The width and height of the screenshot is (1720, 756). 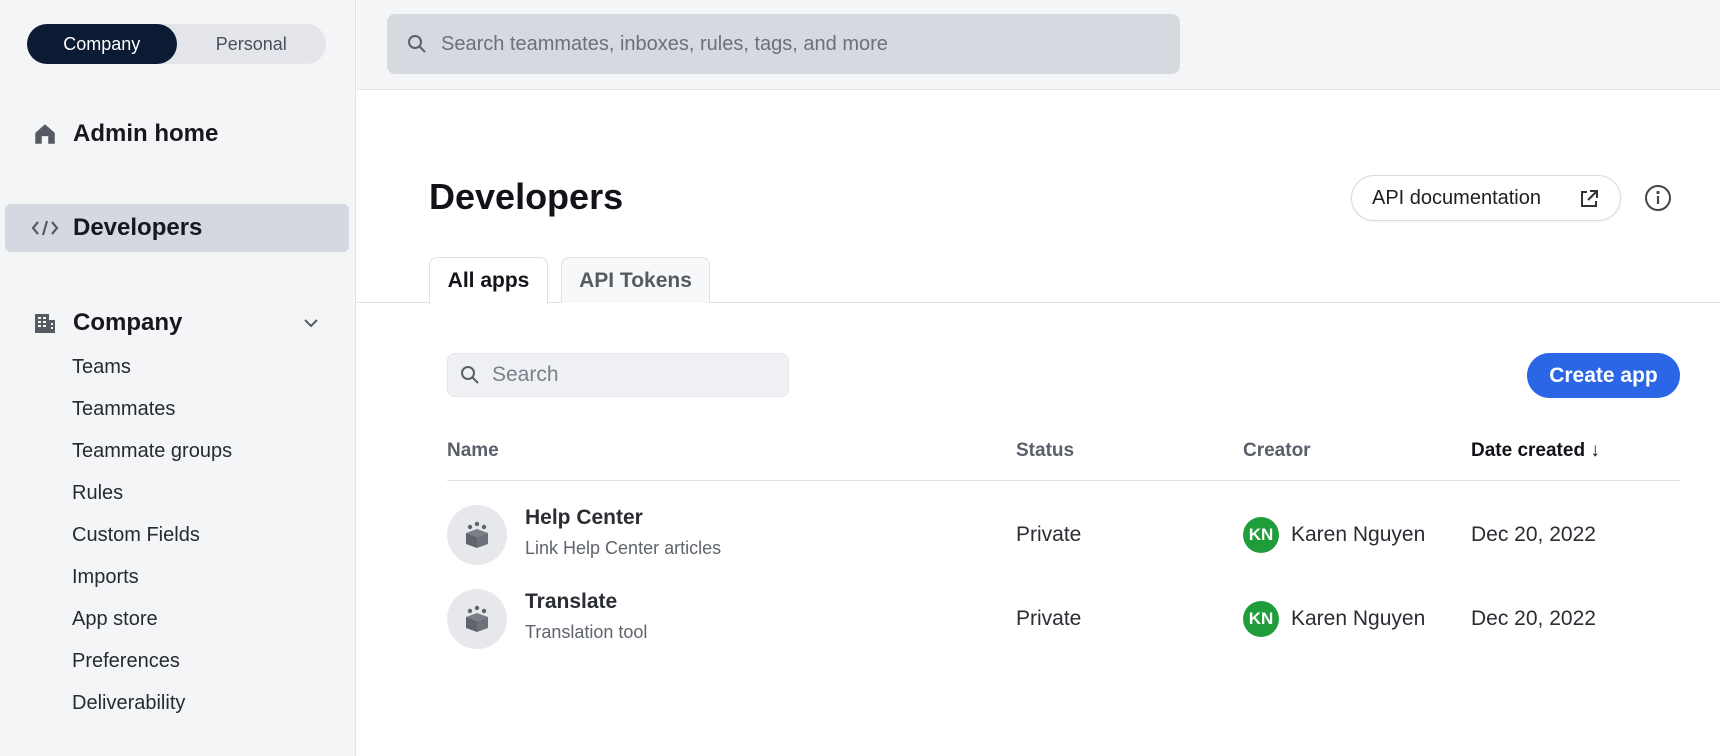 I want to click on column-header-status: Status, so click(x=1045, y=451).